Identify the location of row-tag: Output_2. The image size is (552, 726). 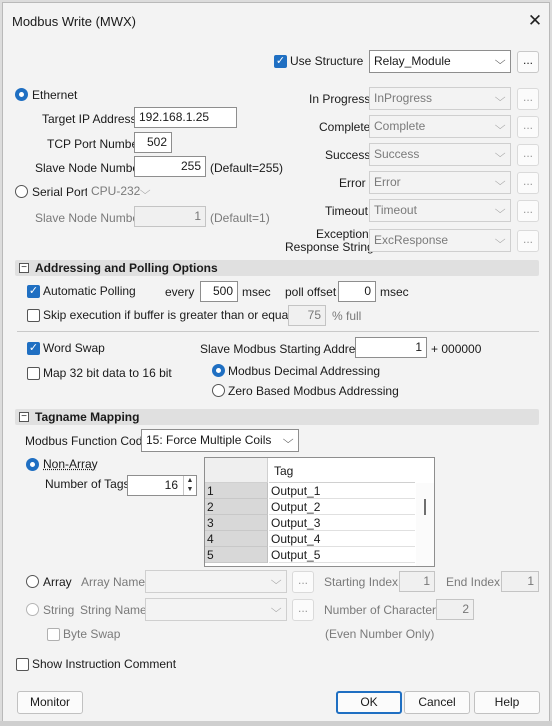
(342, 507).